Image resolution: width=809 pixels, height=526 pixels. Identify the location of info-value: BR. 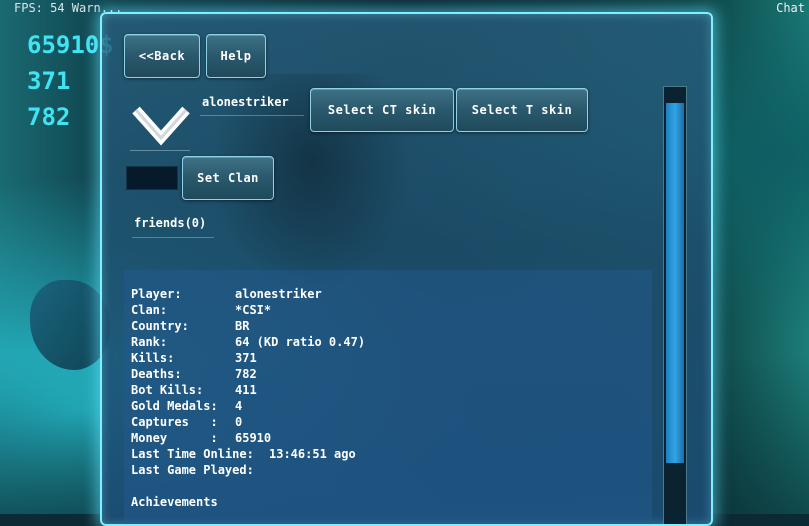
(242, 326).